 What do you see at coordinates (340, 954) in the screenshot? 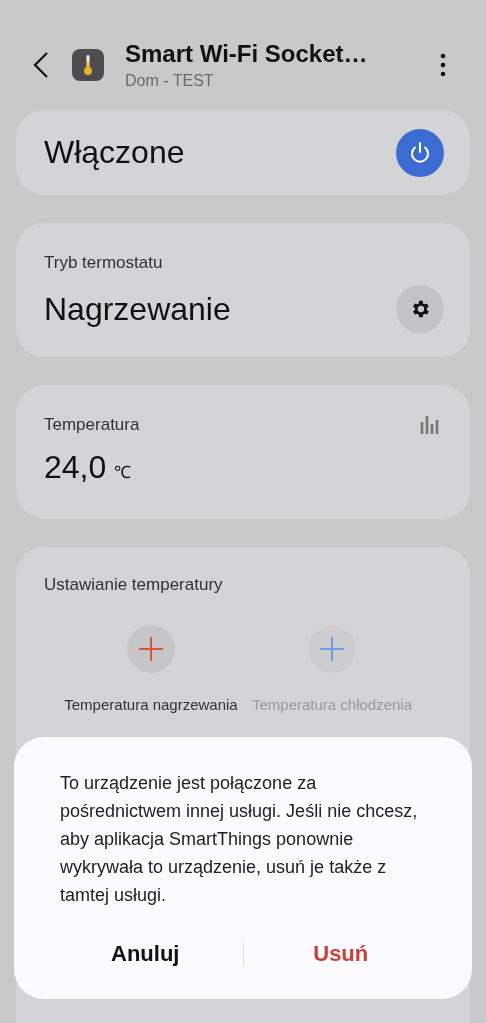
I see `remove-button: Usuń` at bounding box center [340, 954].